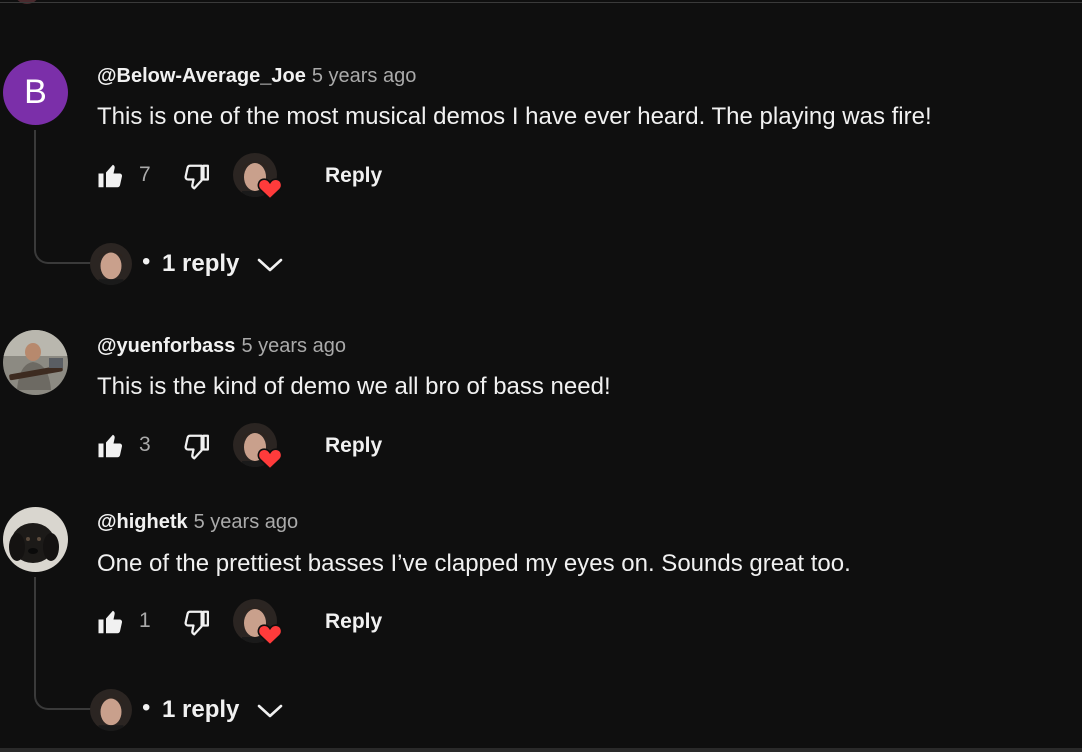 The image size is (1082, 752). I want to click on like-count: 7, so click(145, 174).